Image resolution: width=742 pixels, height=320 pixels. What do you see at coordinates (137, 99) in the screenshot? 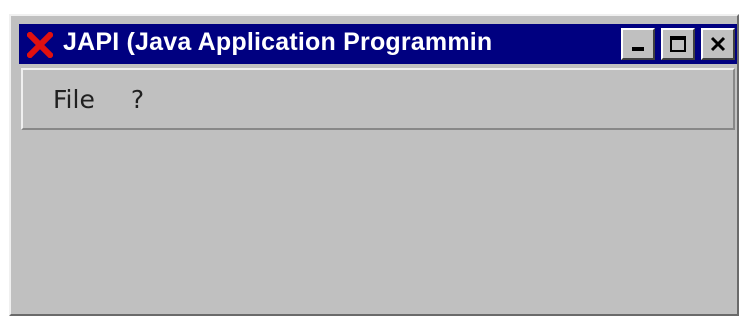
I see `menu-help: ?` at bounding box center [137, 99].